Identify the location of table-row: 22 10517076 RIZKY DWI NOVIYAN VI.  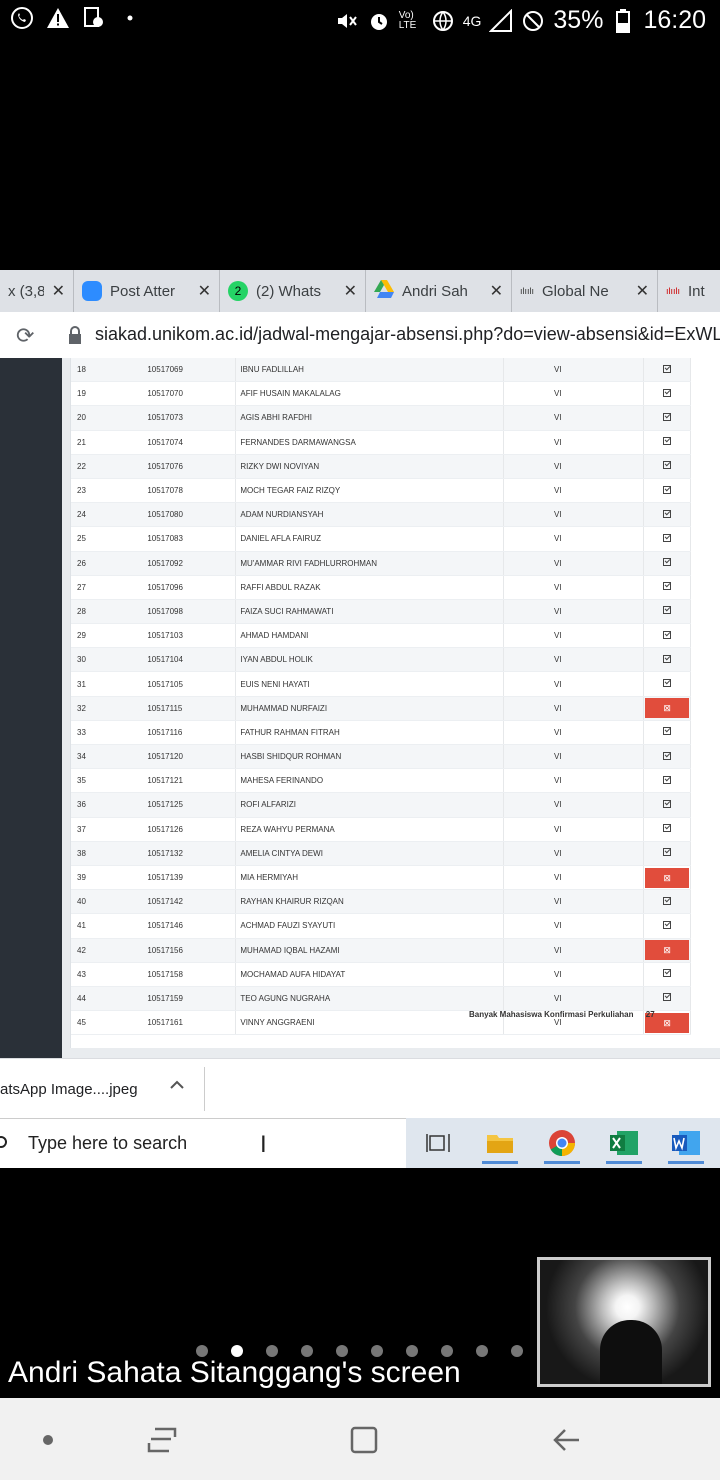
(381, 466).